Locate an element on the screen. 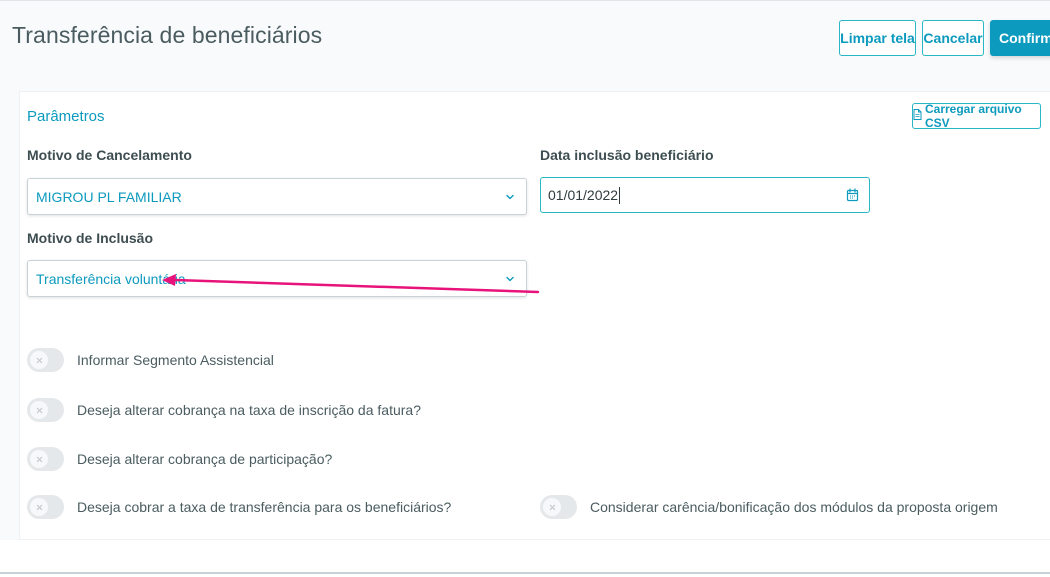 Image resolution: width=1050 pixels, height=577 pixels. page-title: Transferência de beneficiários is located at coordinates (167, 35).